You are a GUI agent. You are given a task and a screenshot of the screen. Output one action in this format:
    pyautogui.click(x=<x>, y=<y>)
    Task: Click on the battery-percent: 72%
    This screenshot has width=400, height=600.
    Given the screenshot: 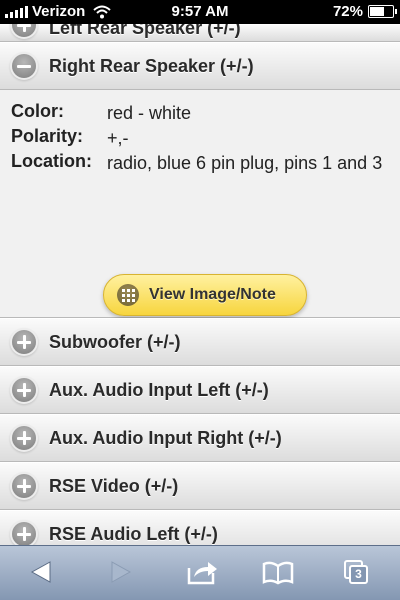 What is the action you would take?
    pyautogui.click(x=347, y=11)
    